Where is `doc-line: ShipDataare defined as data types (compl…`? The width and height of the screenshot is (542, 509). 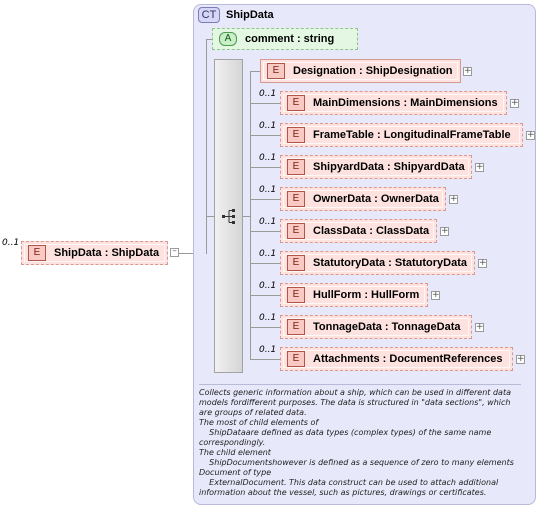
doc-line: ShipDataare defined as data types (compl… is located at coordinates (345, 432).